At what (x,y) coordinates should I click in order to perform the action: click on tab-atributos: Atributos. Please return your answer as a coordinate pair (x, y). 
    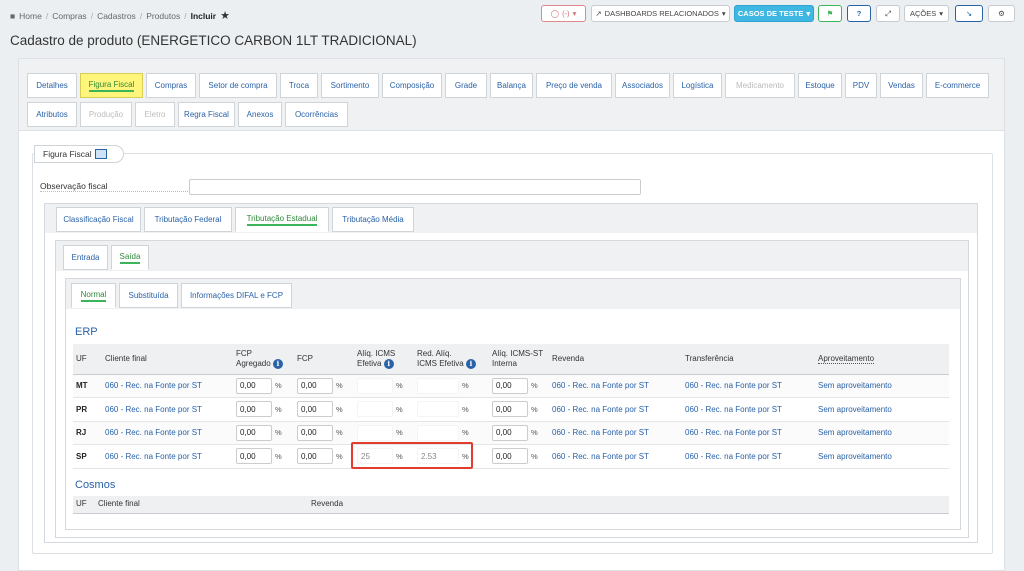
    Looking at the image, I should click on (52, 114).